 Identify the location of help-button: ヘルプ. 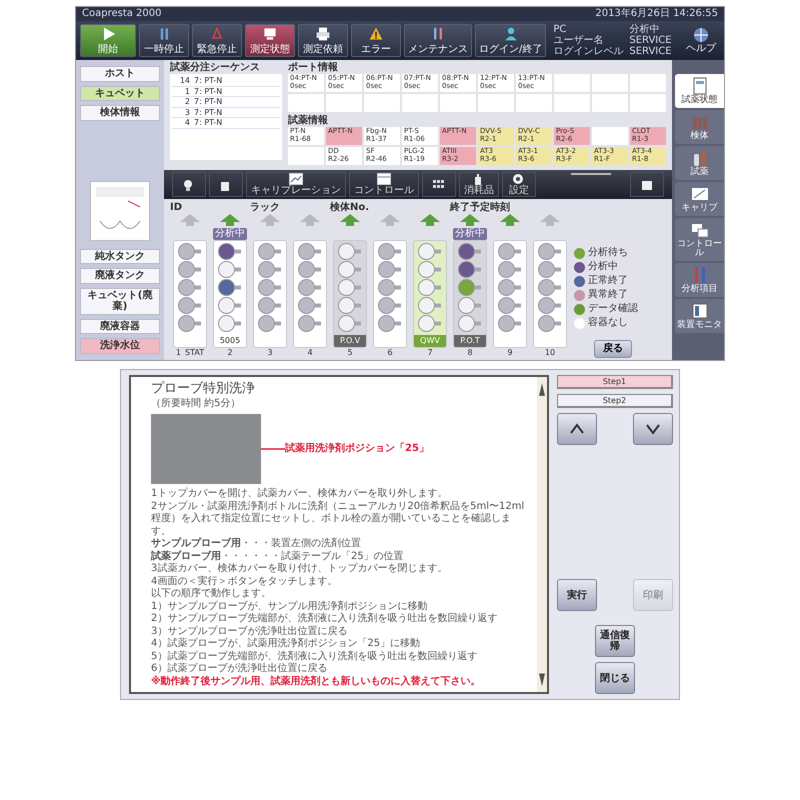
(701, 40).